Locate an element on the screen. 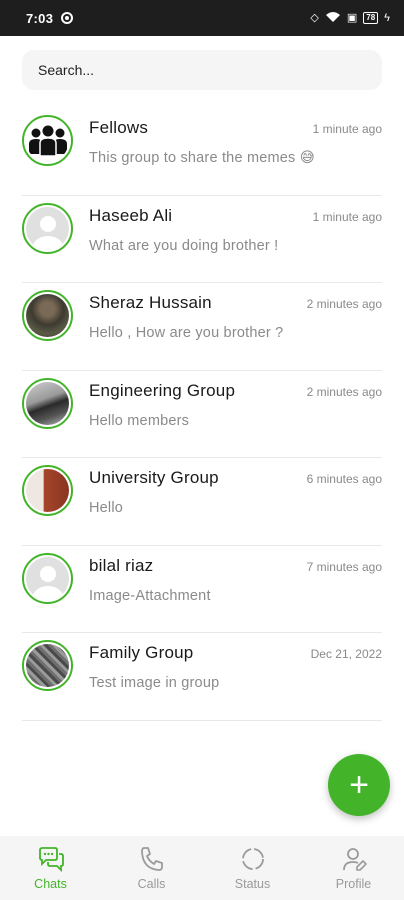 This screenshot has height=900, width=404. chat-name: University Group is located at coordinates (154, 477).